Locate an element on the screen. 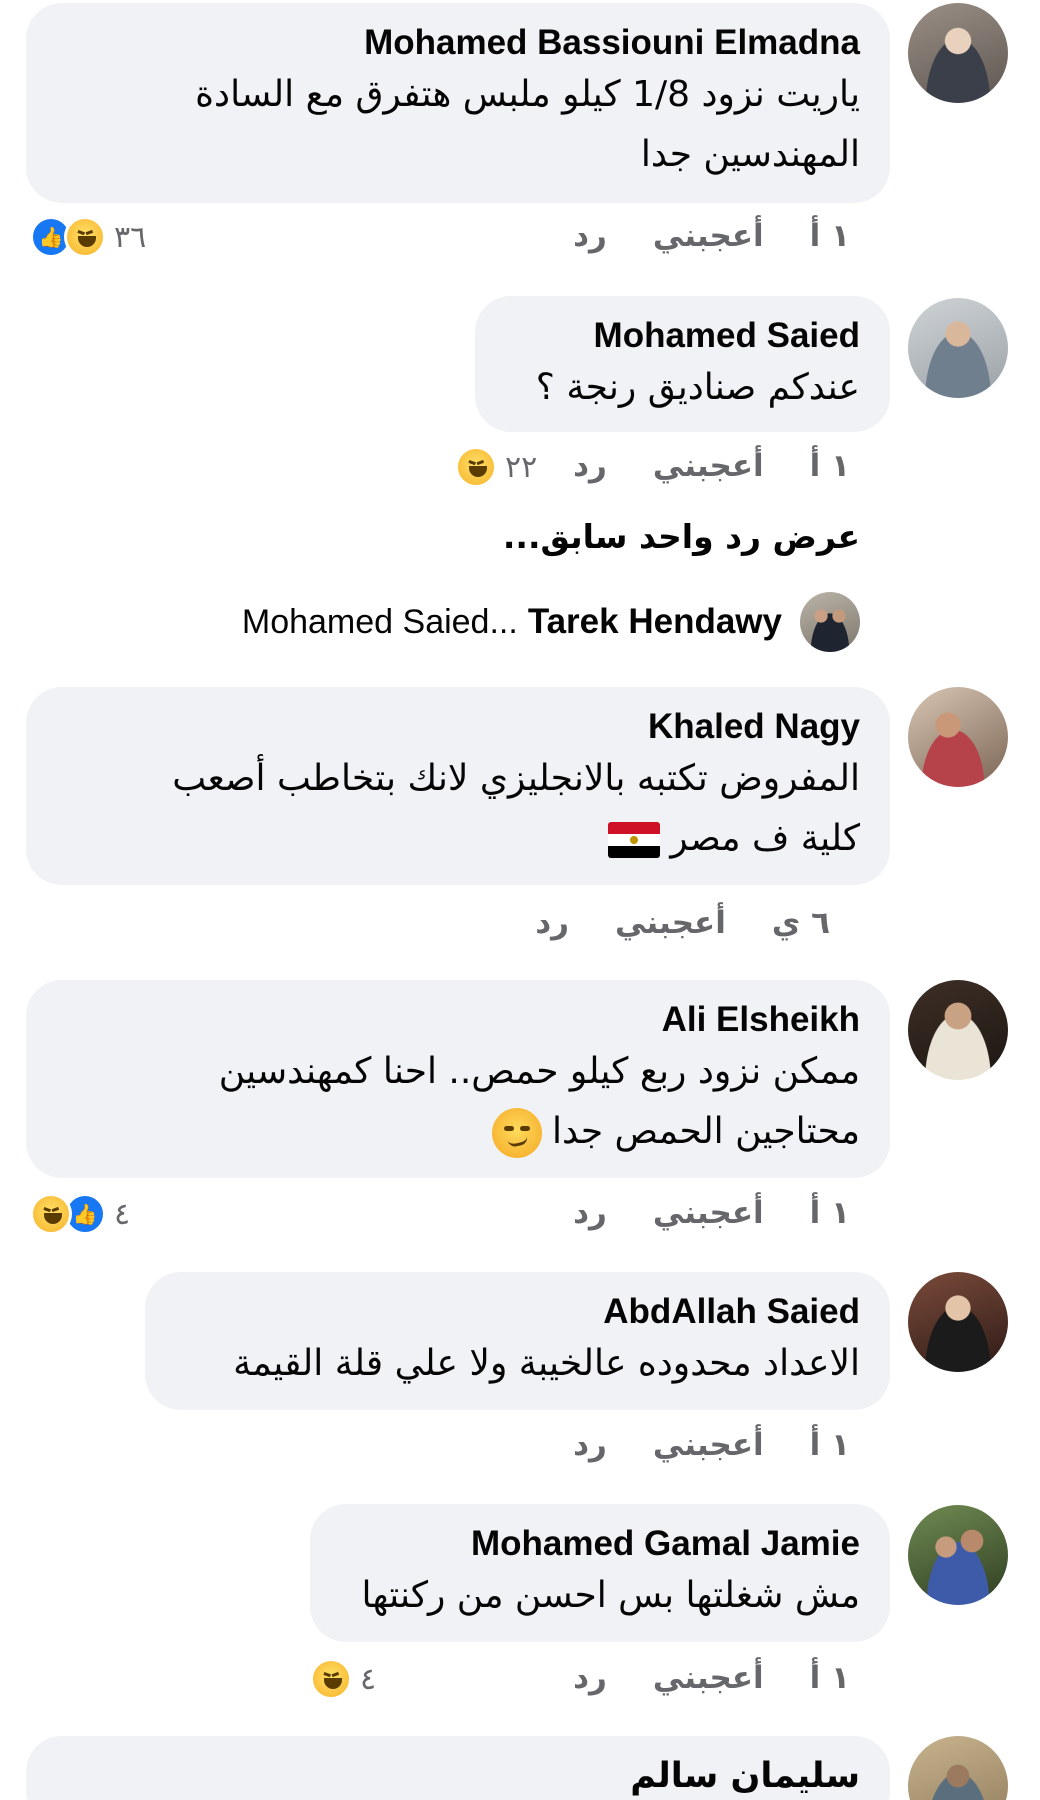 Image resolution: width=1040 pixels, height=1800 pixels. comment-text: ياريت نزود 1/8 كيلو ملبس هتفرق مع السادة is located at coordinates (527, 94).